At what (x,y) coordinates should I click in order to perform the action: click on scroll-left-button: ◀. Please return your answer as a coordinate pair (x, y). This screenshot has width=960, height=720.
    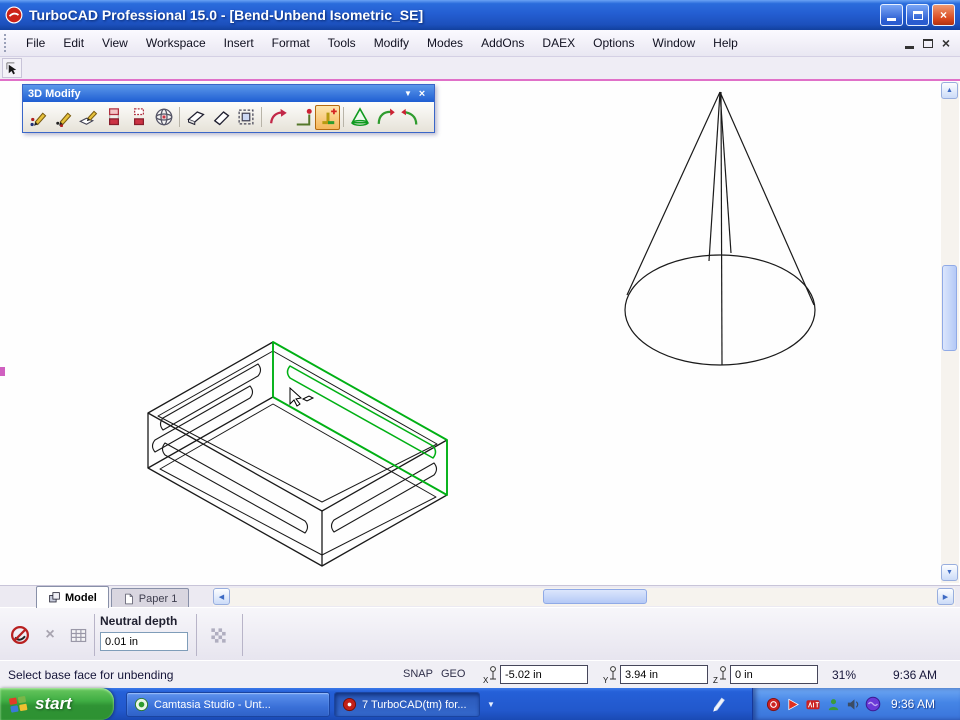
    Looking at the image, I should click on (221, 596).